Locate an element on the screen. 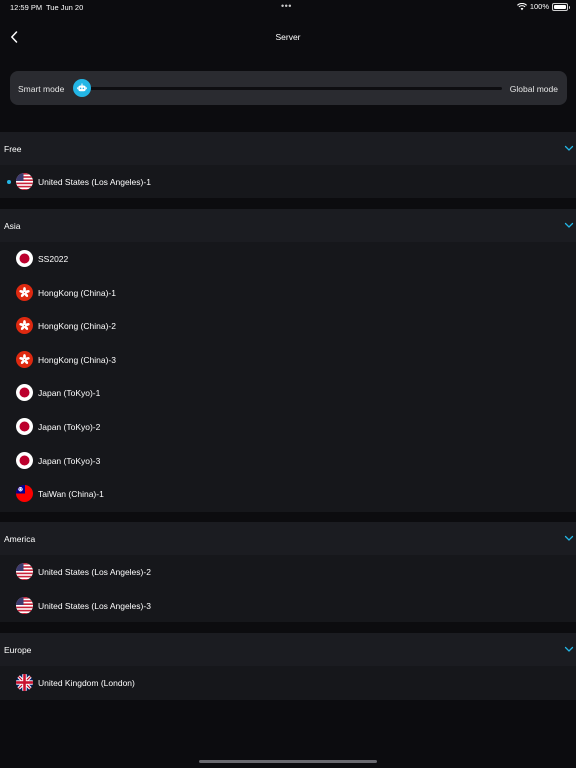  gb-flag-icon is located at coordinates (24, 682).